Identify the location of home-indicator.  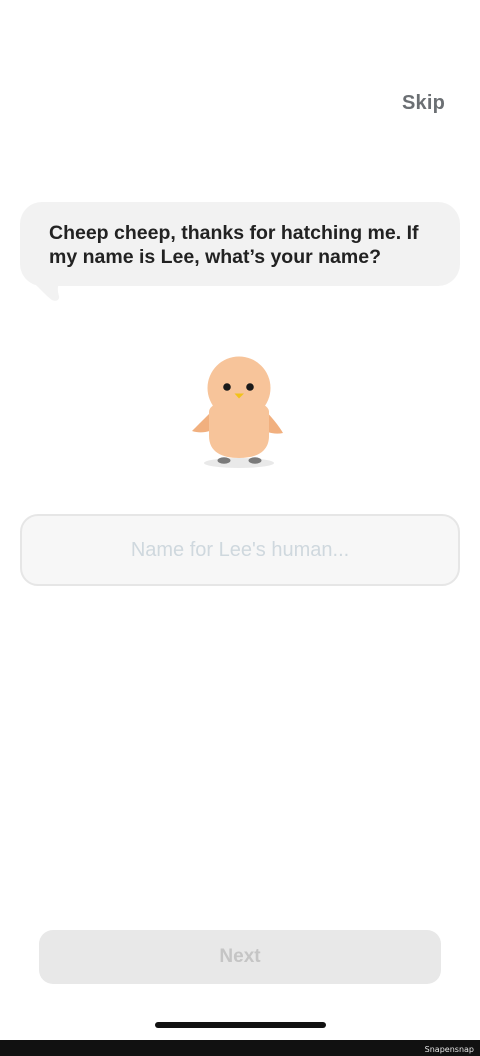
(240, 1025).